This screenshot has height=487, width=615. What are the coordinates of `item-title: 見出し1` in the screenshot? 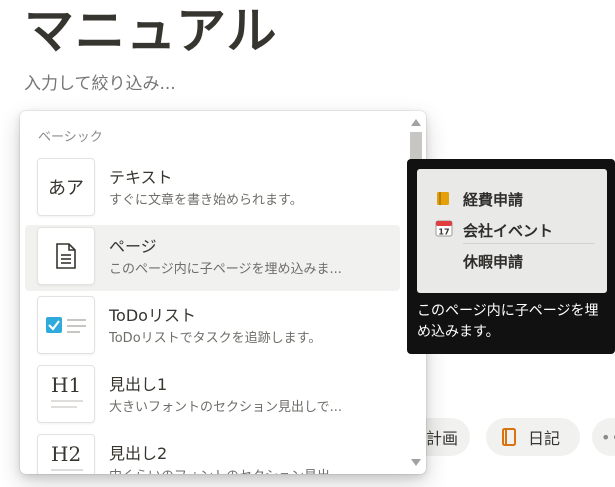 It's located at (138, 384).